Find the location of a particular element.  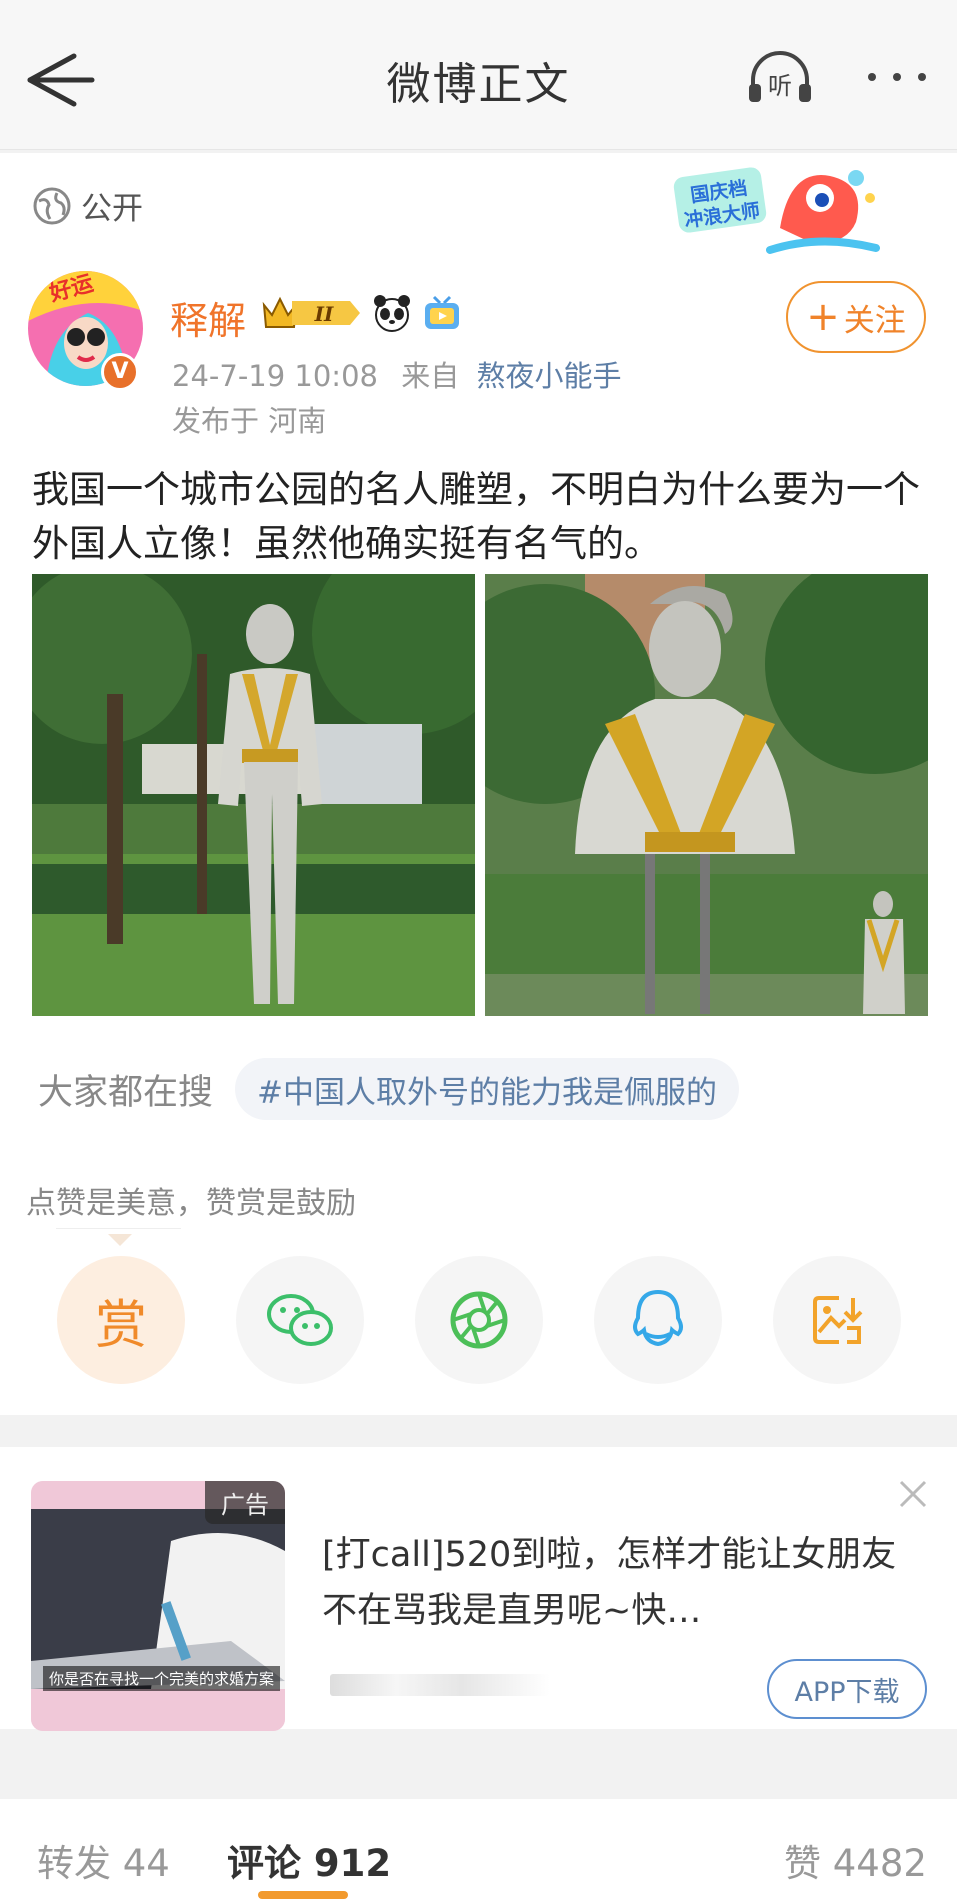

follow-label: 关注 is located at coordinates (874, 320).